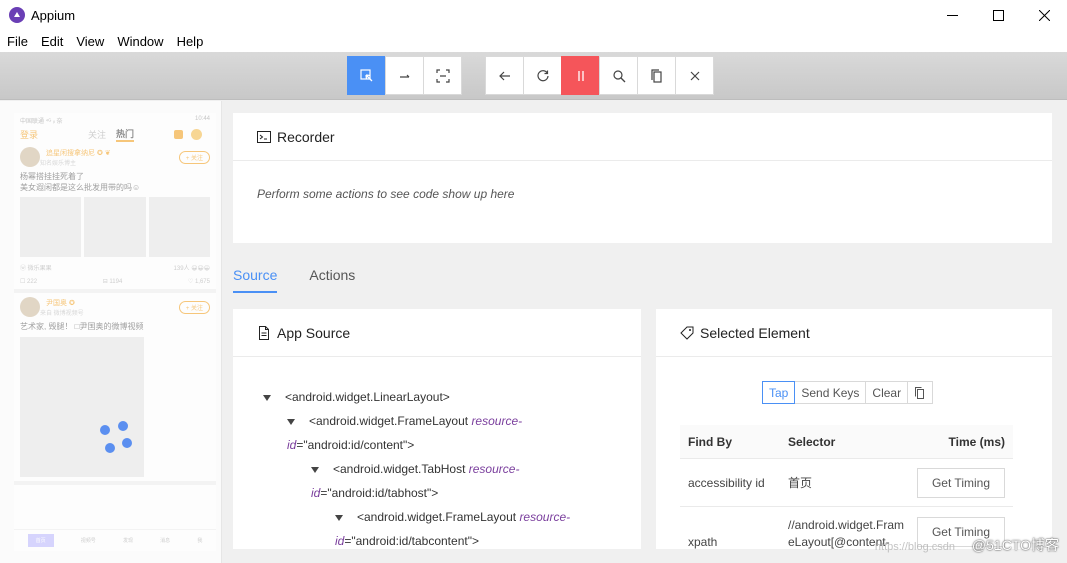 This screenshot has height=563, width=1067. I want to click on copy-icon, so click(920, 392).